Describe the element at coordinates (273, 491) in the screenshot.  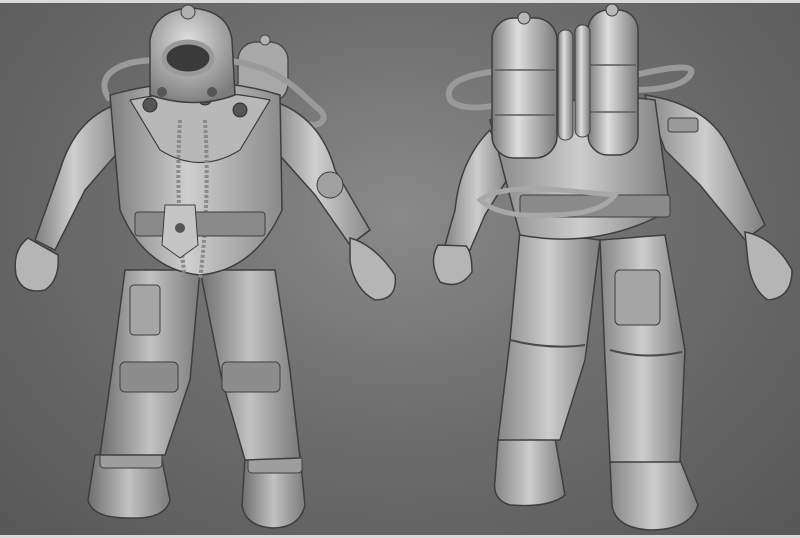
I see `right-boot` at that location.